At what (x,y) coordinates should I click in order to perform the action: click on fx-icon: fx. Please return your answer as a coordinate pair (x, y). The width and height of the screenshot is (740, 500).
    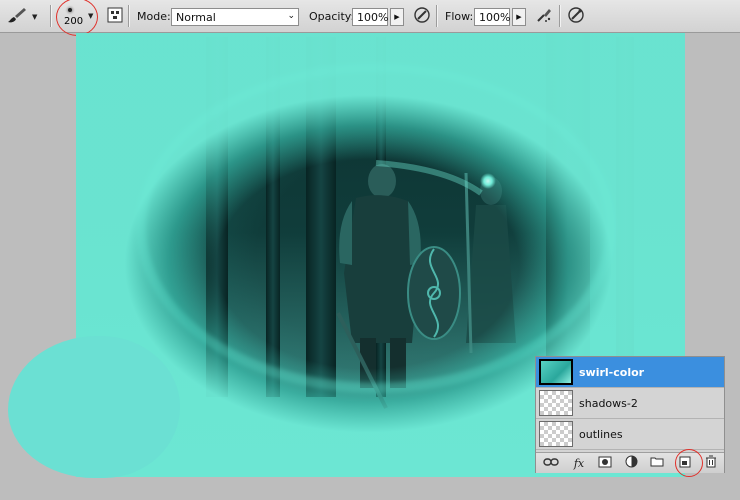
    Looking at the image, I should click on (579, 463).